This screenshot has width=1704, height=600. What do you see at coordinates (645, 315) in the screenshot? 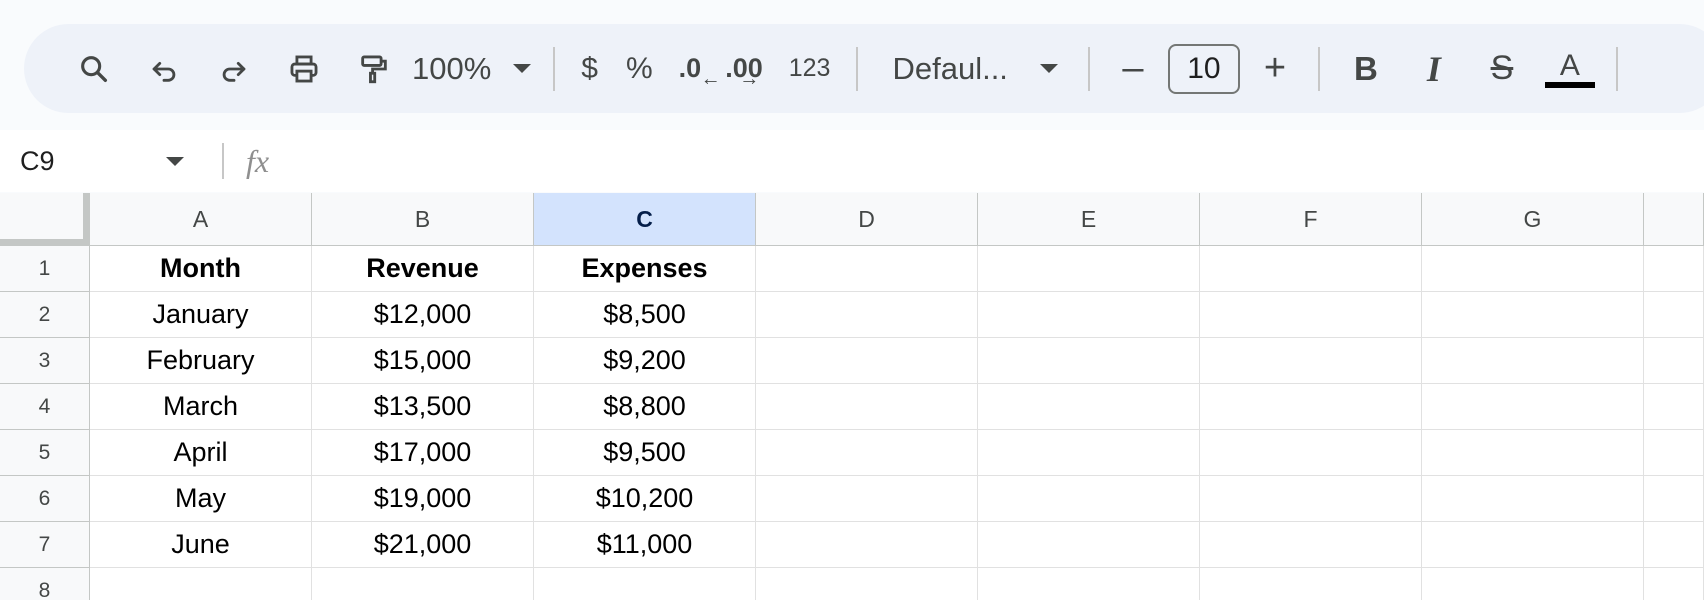
I see `cell-c2: $8,500` at bounding box center [645, 315].